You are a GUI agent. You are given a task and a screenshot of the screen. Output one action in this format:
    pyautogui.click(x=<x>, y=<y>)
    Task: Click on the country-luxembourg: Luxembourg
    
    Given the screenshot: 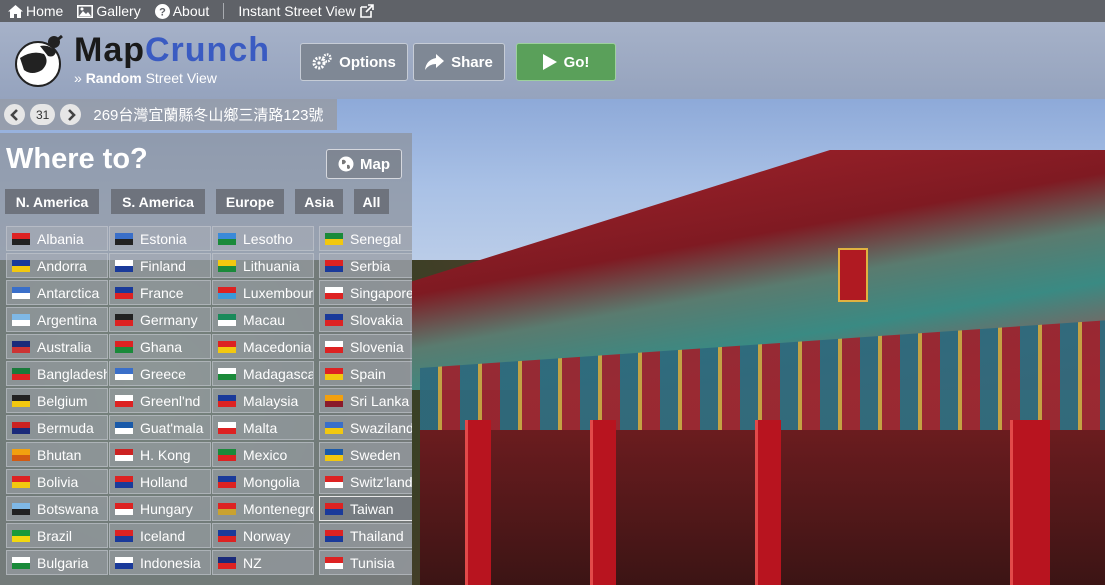 What is the action you would take?
    pyautogui.click(x=263, y=292)
    